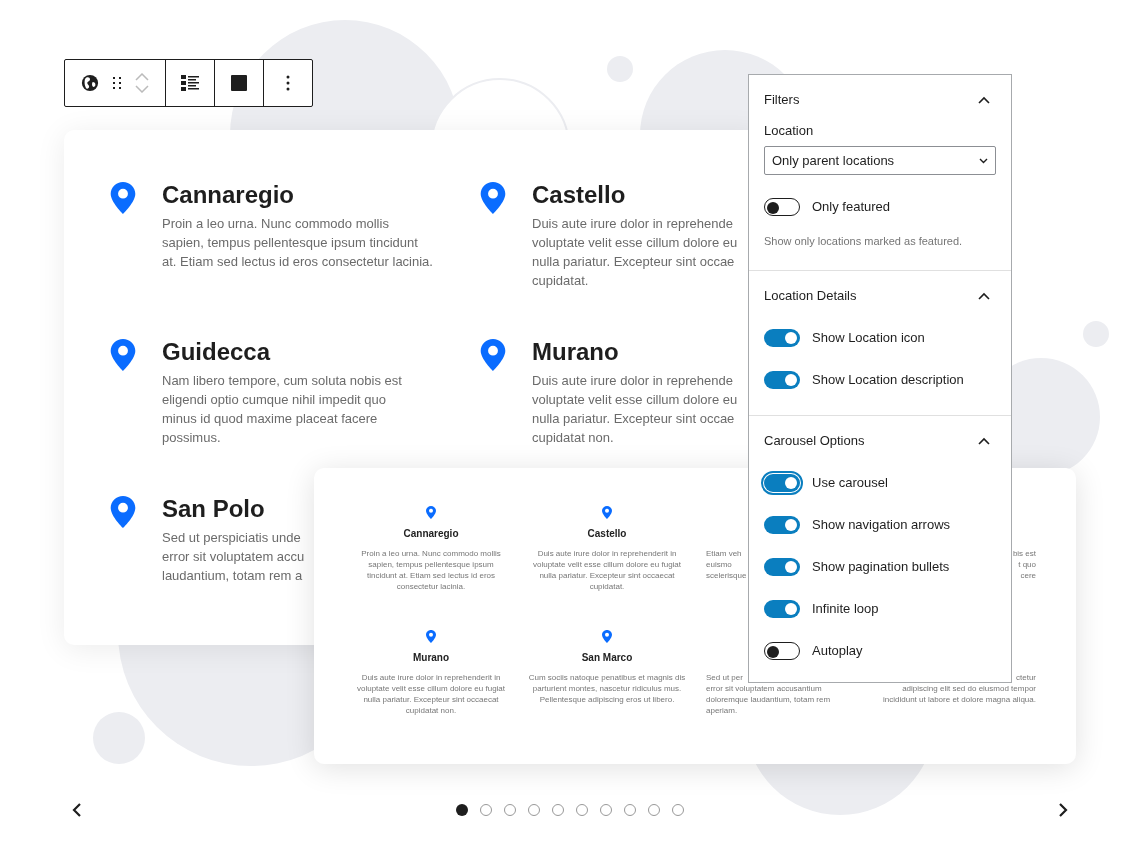  I want to click on location-description: Duis aute irure dolor in reprehenderit in voluptate velit esse cillum dolore eu fugiat nulla pariatur. Excepteur sint occaecat cupidatat., so click(607, 570).